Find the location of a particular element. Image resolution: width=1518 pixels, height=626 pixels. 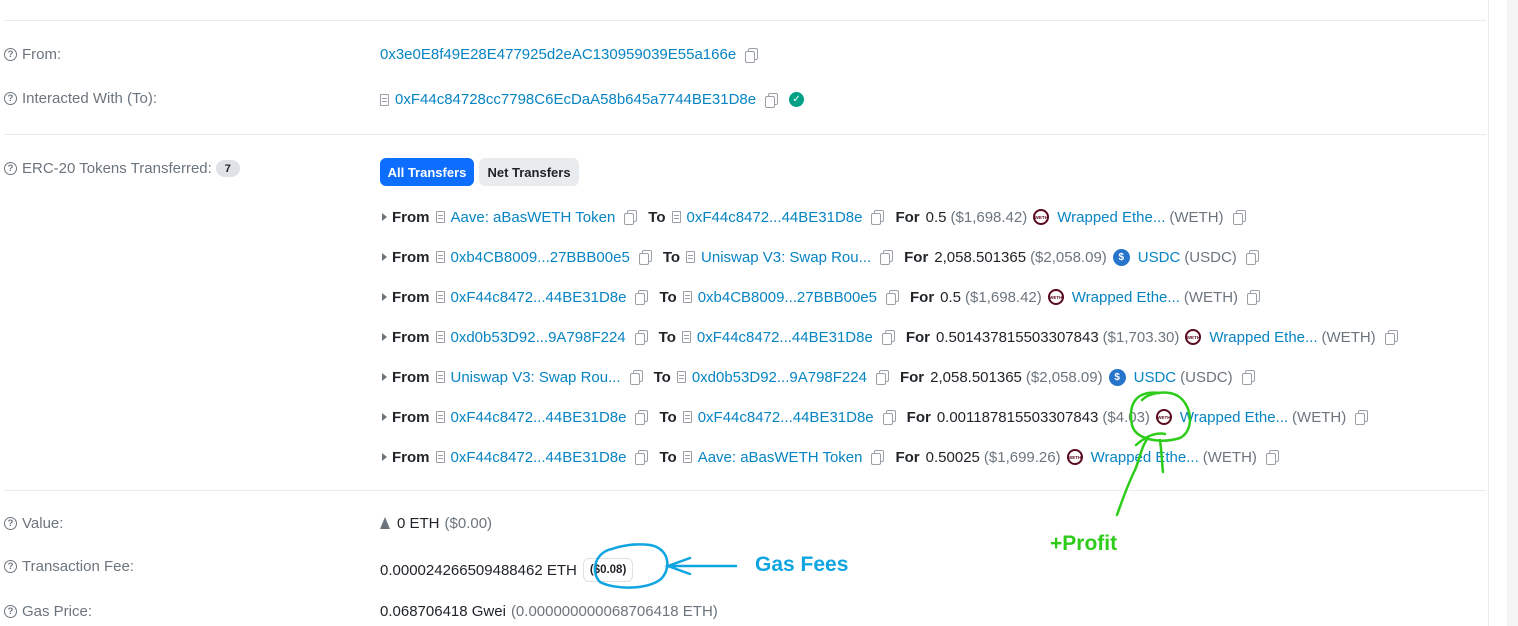

token-symbol: (WETH) is located at coordinates (1211, 297).